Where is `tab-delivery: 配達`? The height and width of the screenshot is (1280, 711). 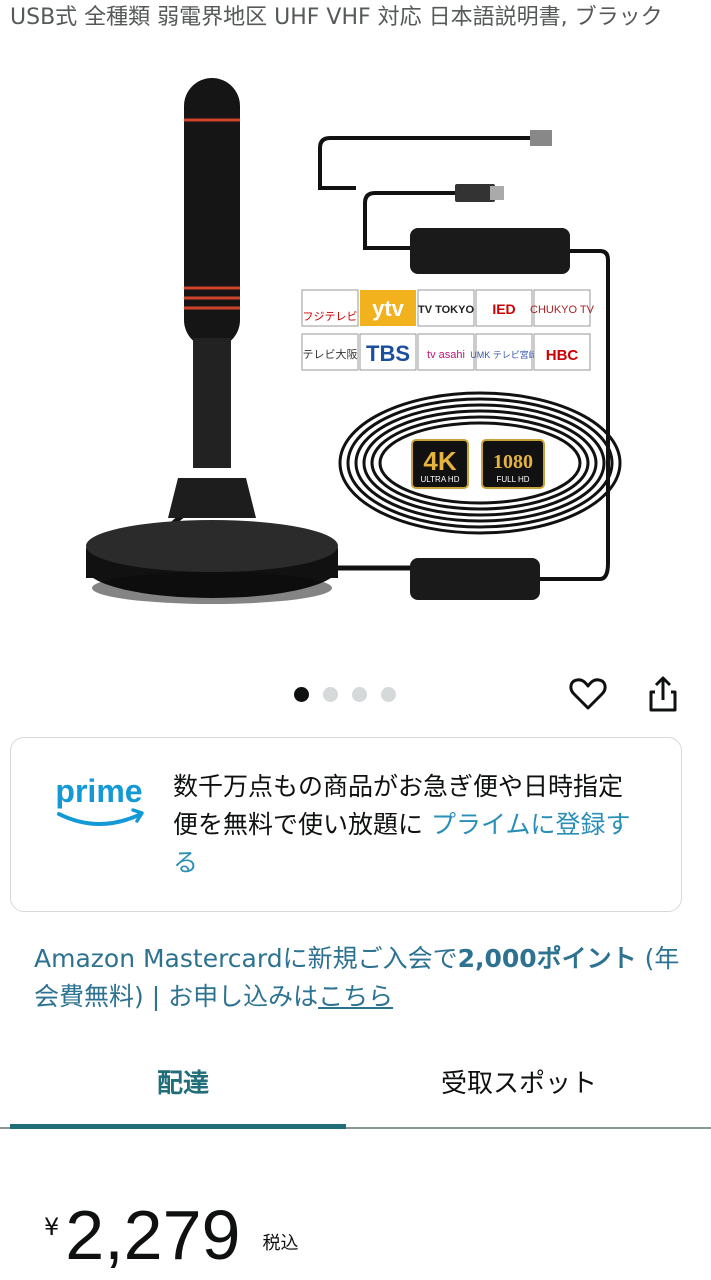 tab-delivery: 配達 is located at coordinates (183, 1087).